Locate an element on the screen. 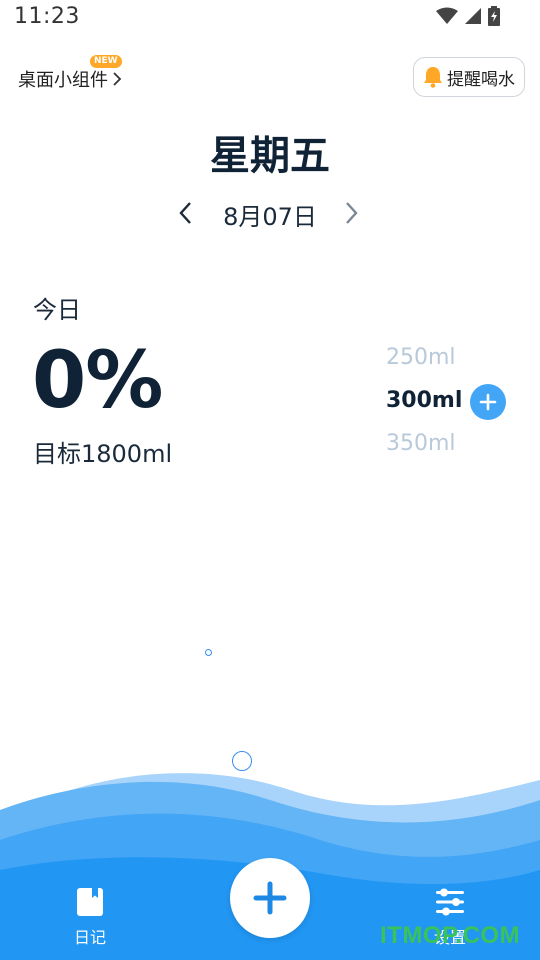 The image size is (540, 960). add-volume-button is located at coordinates (488, 402).